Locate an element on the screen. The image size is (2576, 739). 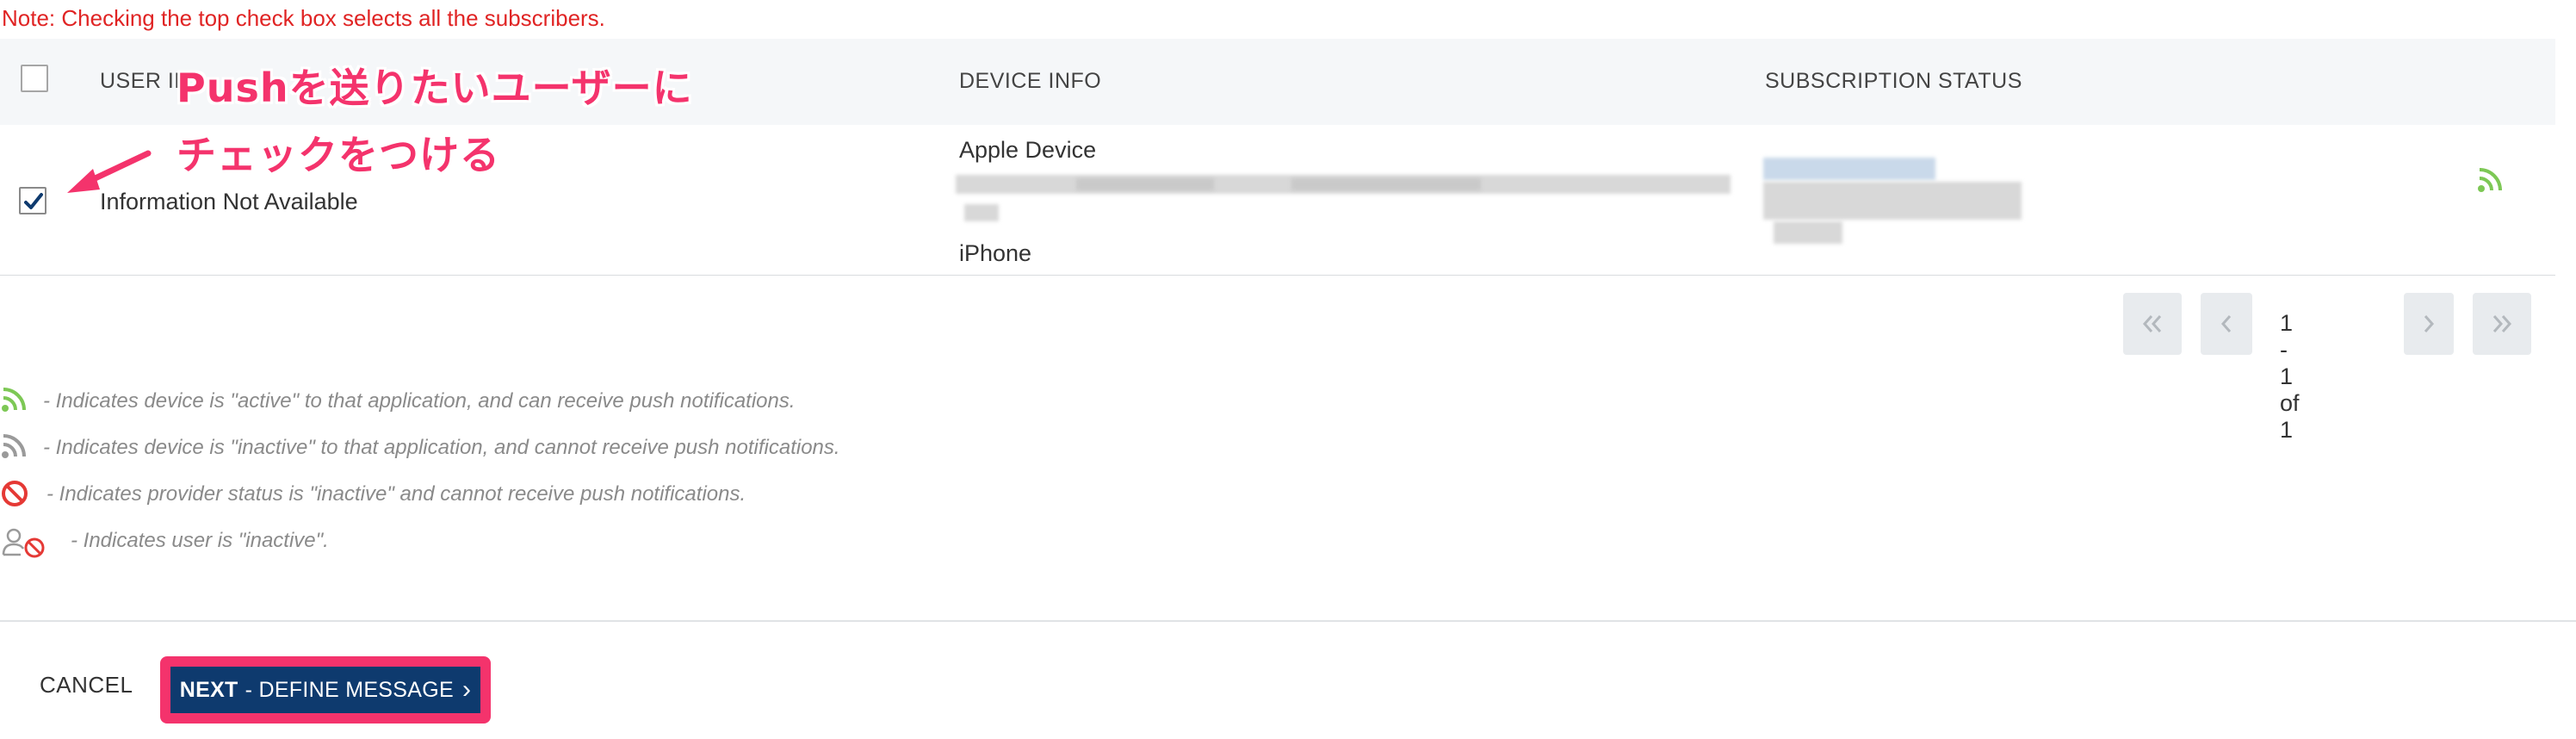
next-button-highlight: NEXT - DEFINE MESSAGE › is located at coordinates (325, 689).